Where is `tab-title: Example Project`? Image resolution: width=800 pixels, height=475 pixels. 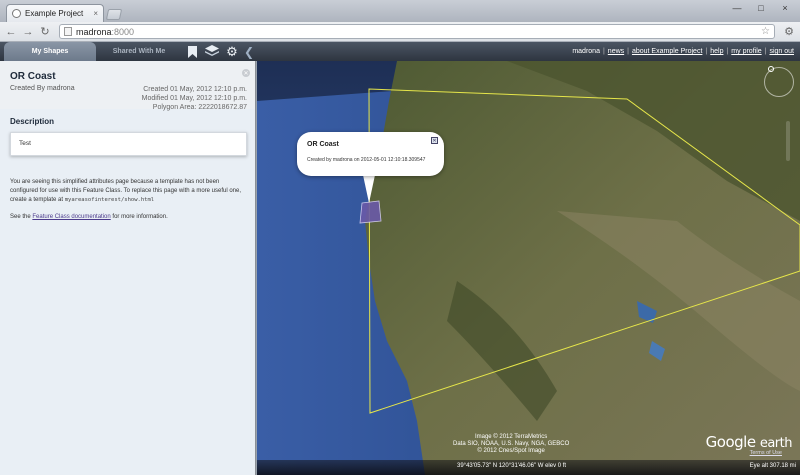 tab-title: Example Project is located at coordinates (54, 13).